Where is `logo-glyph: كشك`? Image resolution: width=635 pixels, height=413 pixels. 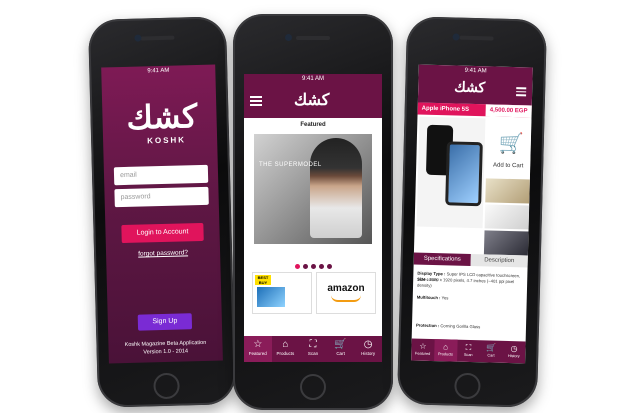
logo-glyph: كشك is located at coordinates (162, 117).